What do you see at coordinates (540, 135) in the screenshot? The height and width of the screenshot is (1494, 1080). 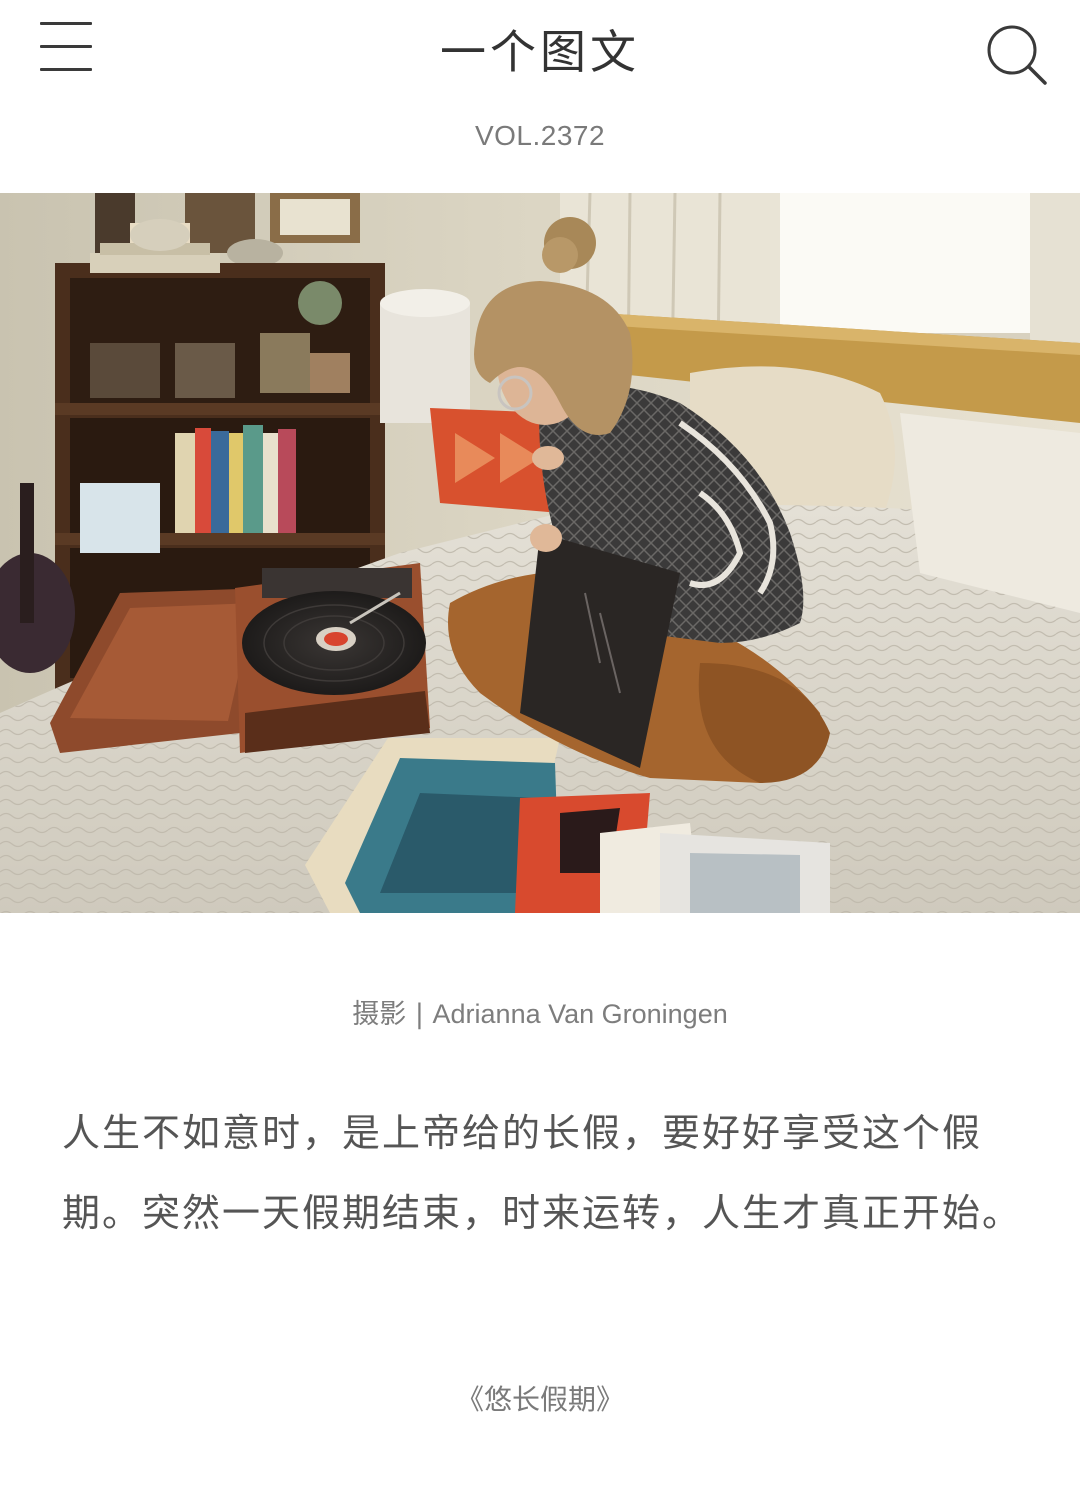 I see `volume-number: VOL.2372` at bounding box center [540, 135].